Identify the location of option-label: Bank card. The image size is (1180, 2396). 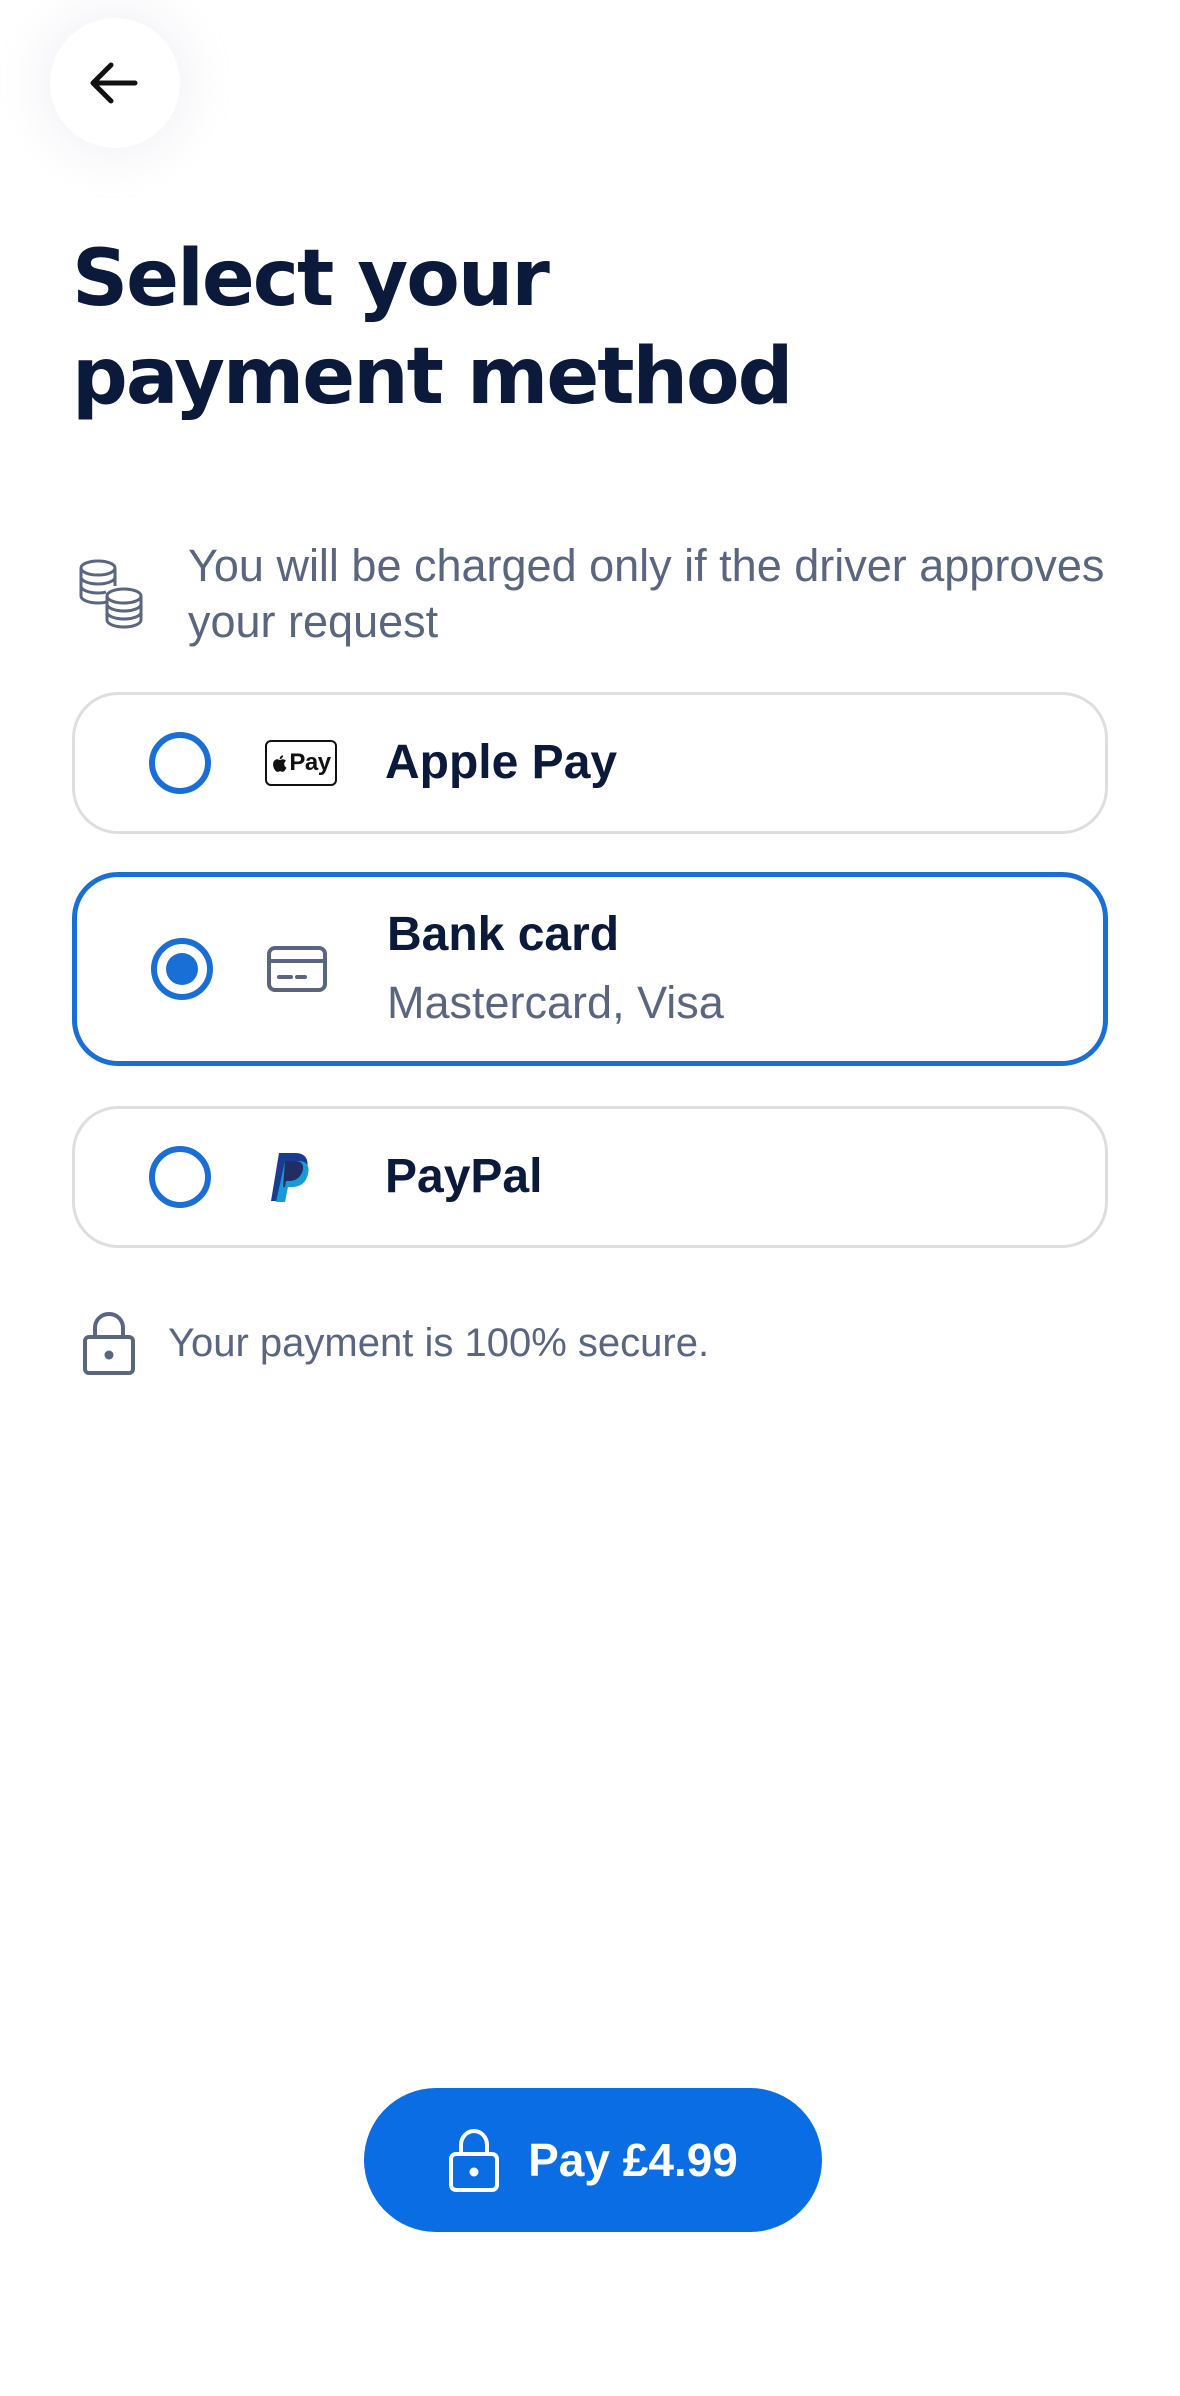
(503, 934).